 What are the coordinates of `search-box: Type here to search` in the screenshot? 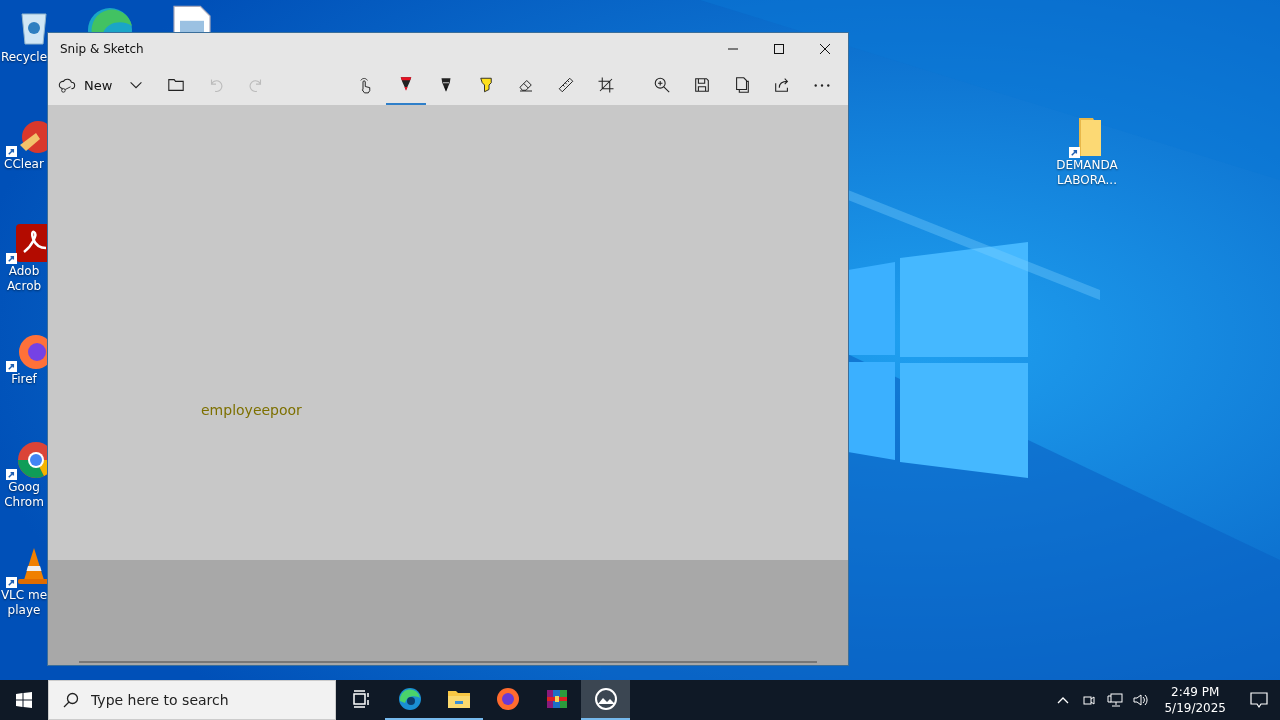 It's located at (192, 700).